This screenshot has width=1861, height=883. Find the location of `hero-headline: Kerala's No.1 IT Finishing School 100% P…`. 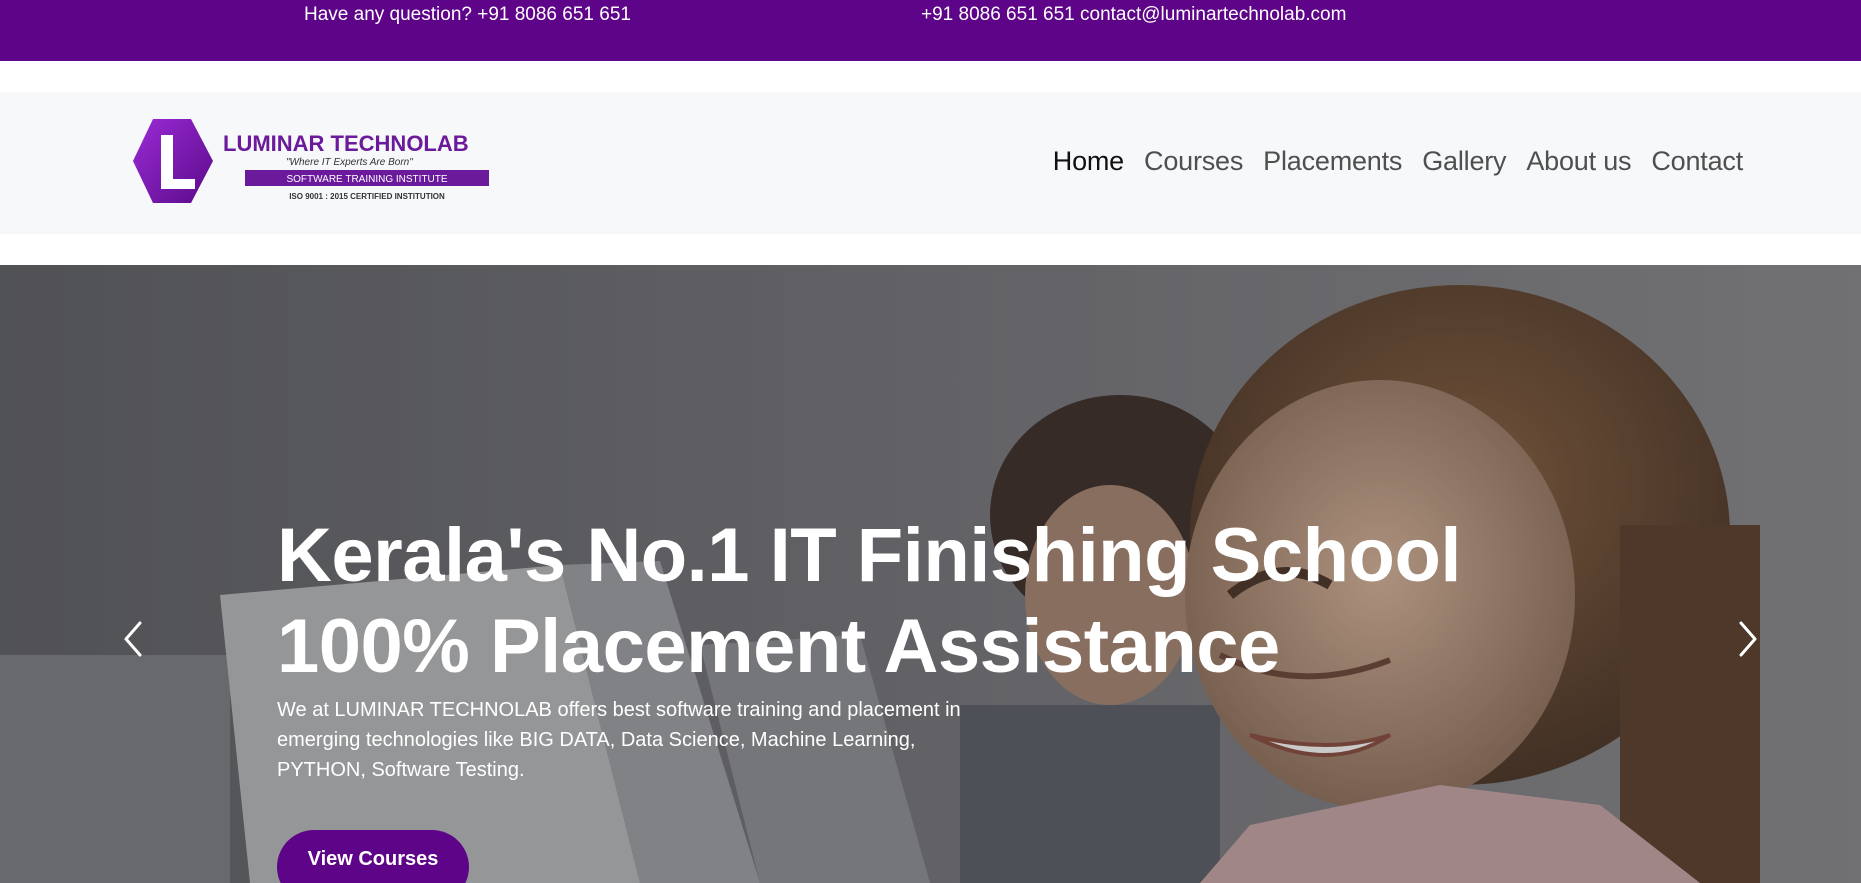

hero-headline: Kerala's No.1 IT Finishing School 100% P… is located at coordinates (869, 601).